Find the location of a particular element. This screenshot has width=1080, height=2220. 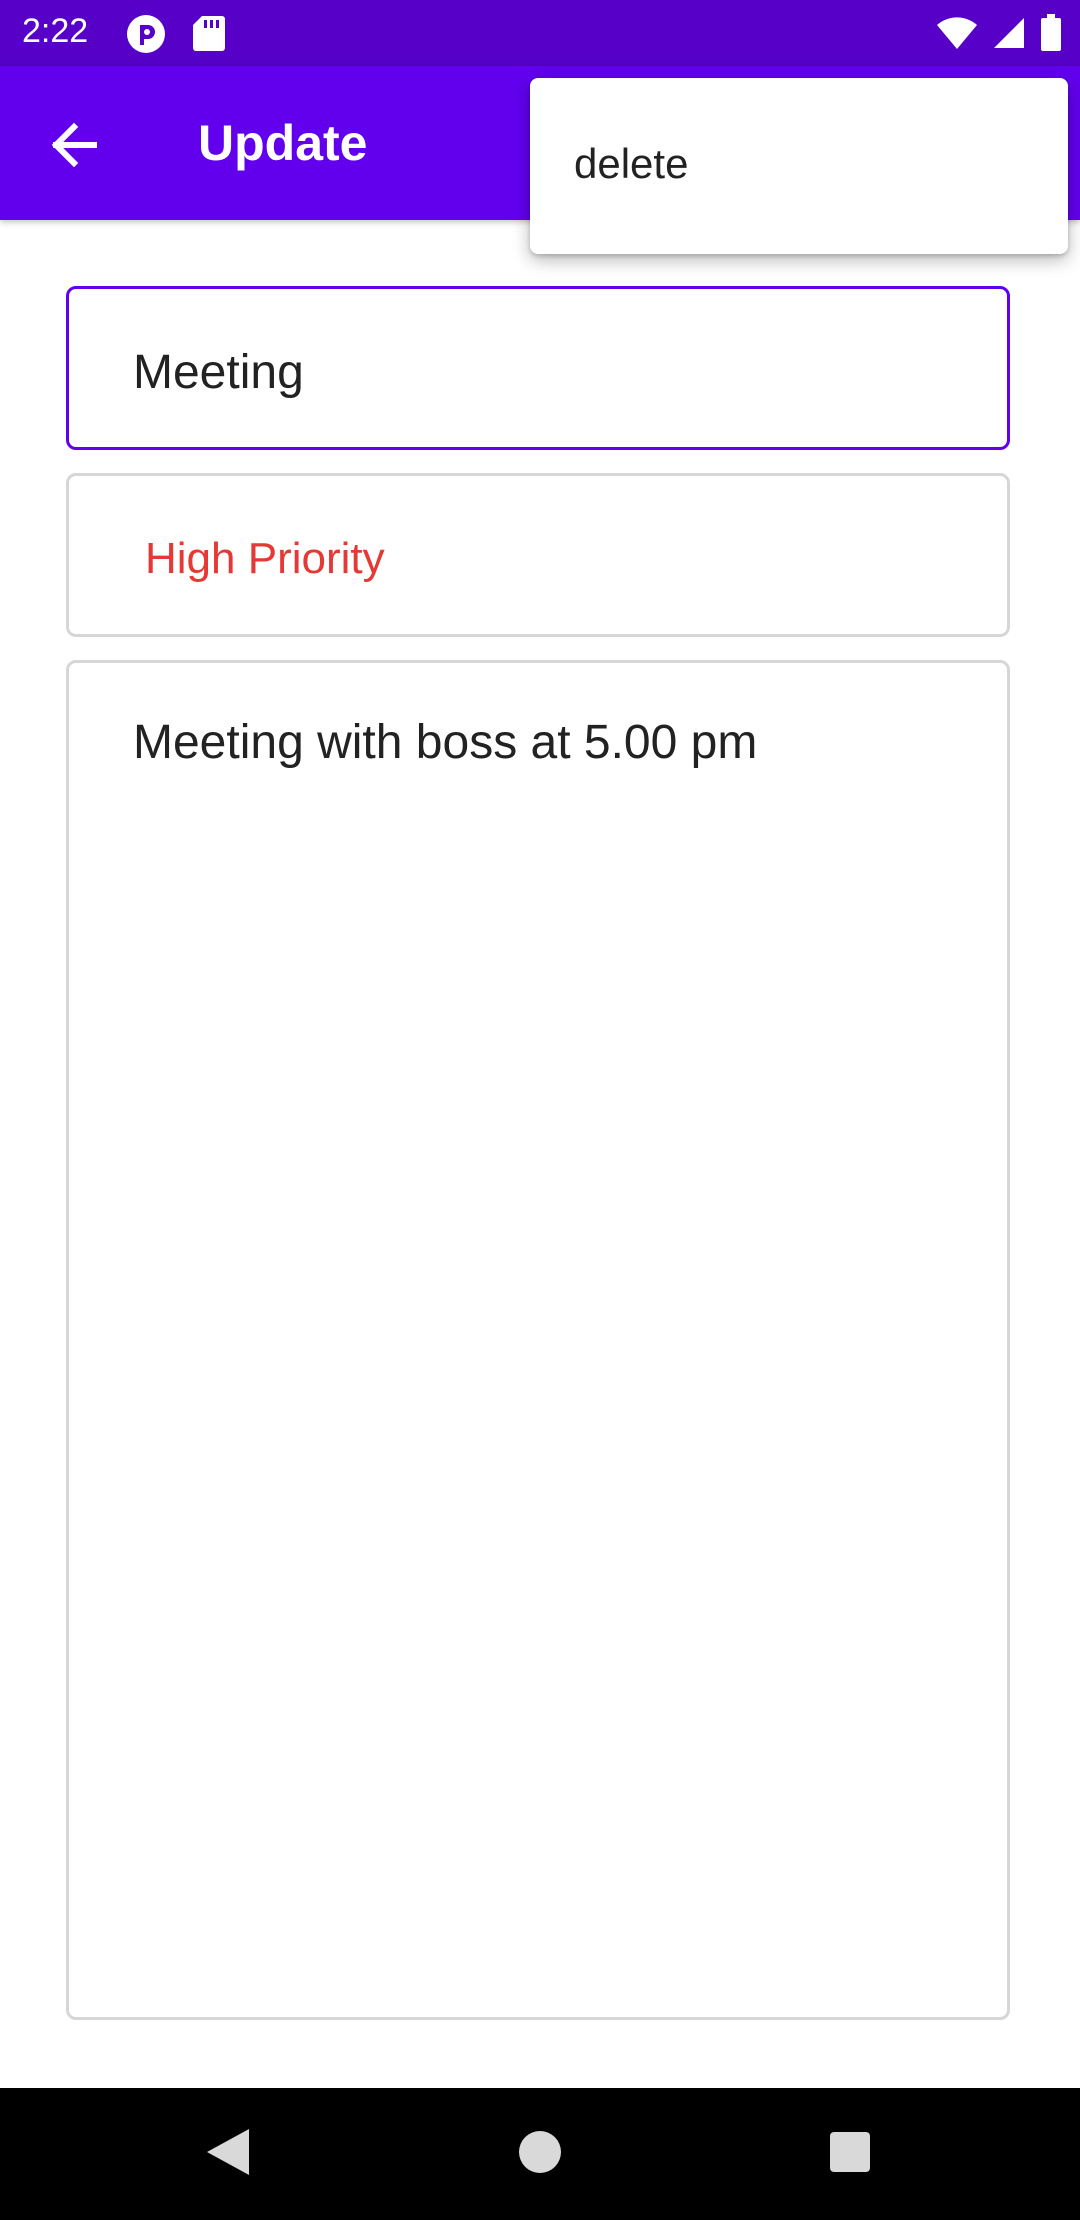

description-value: Meeting with boss at 5.00 pm is located at coordinates (445, 742).